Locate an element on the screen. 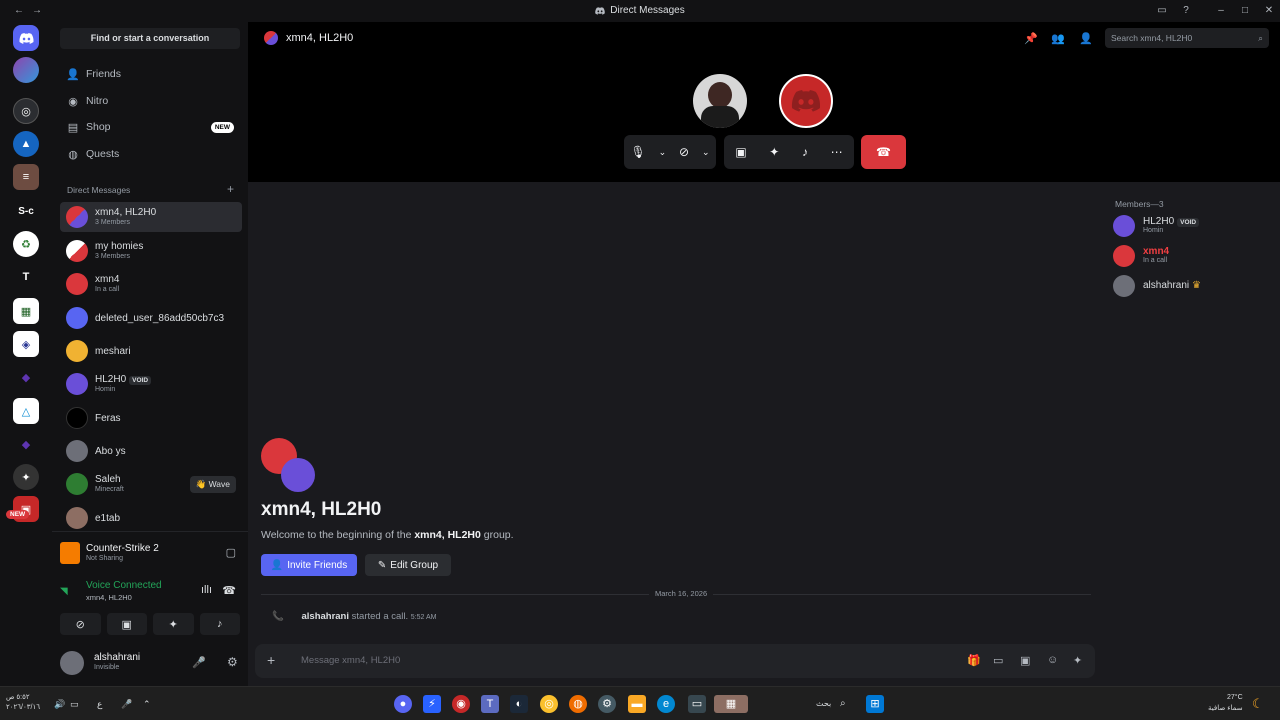  dm-item: xmn4, HL2H0 3 Members is located at coordinates (151, 217).